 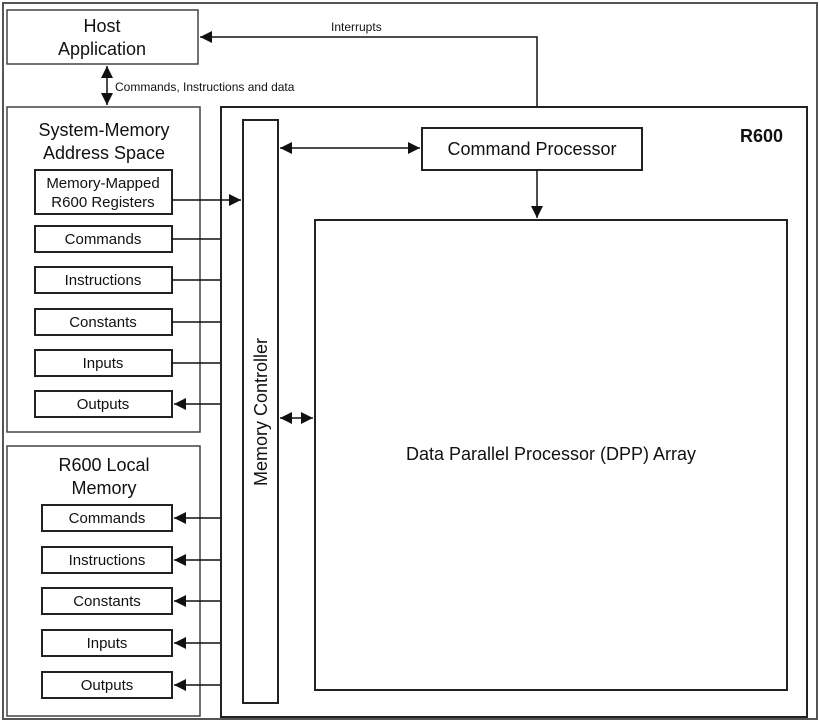 What do you see at coordinates (103, 130) in the screenshot?
I see `svg-text: System-Memory` at bounding box center [103, 130].